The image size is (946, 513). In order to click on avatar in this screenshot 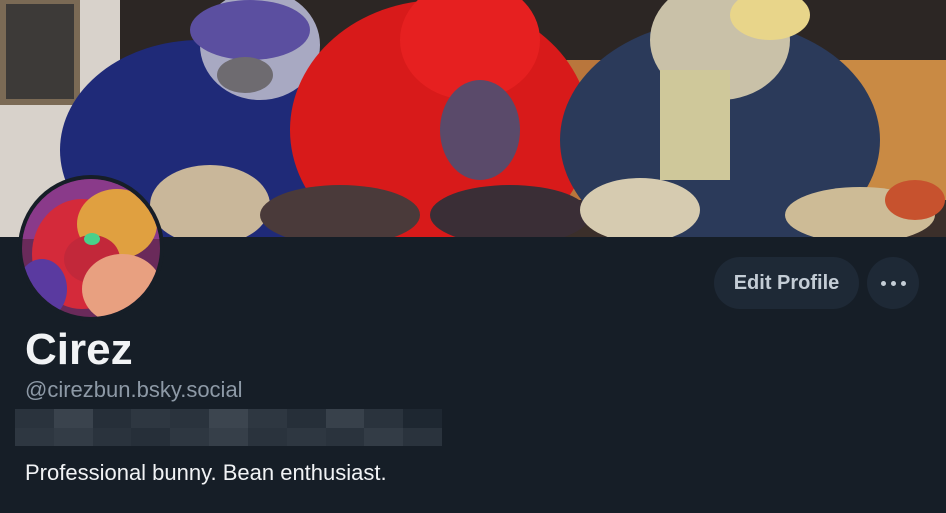, I will do `click(91, 248)`.